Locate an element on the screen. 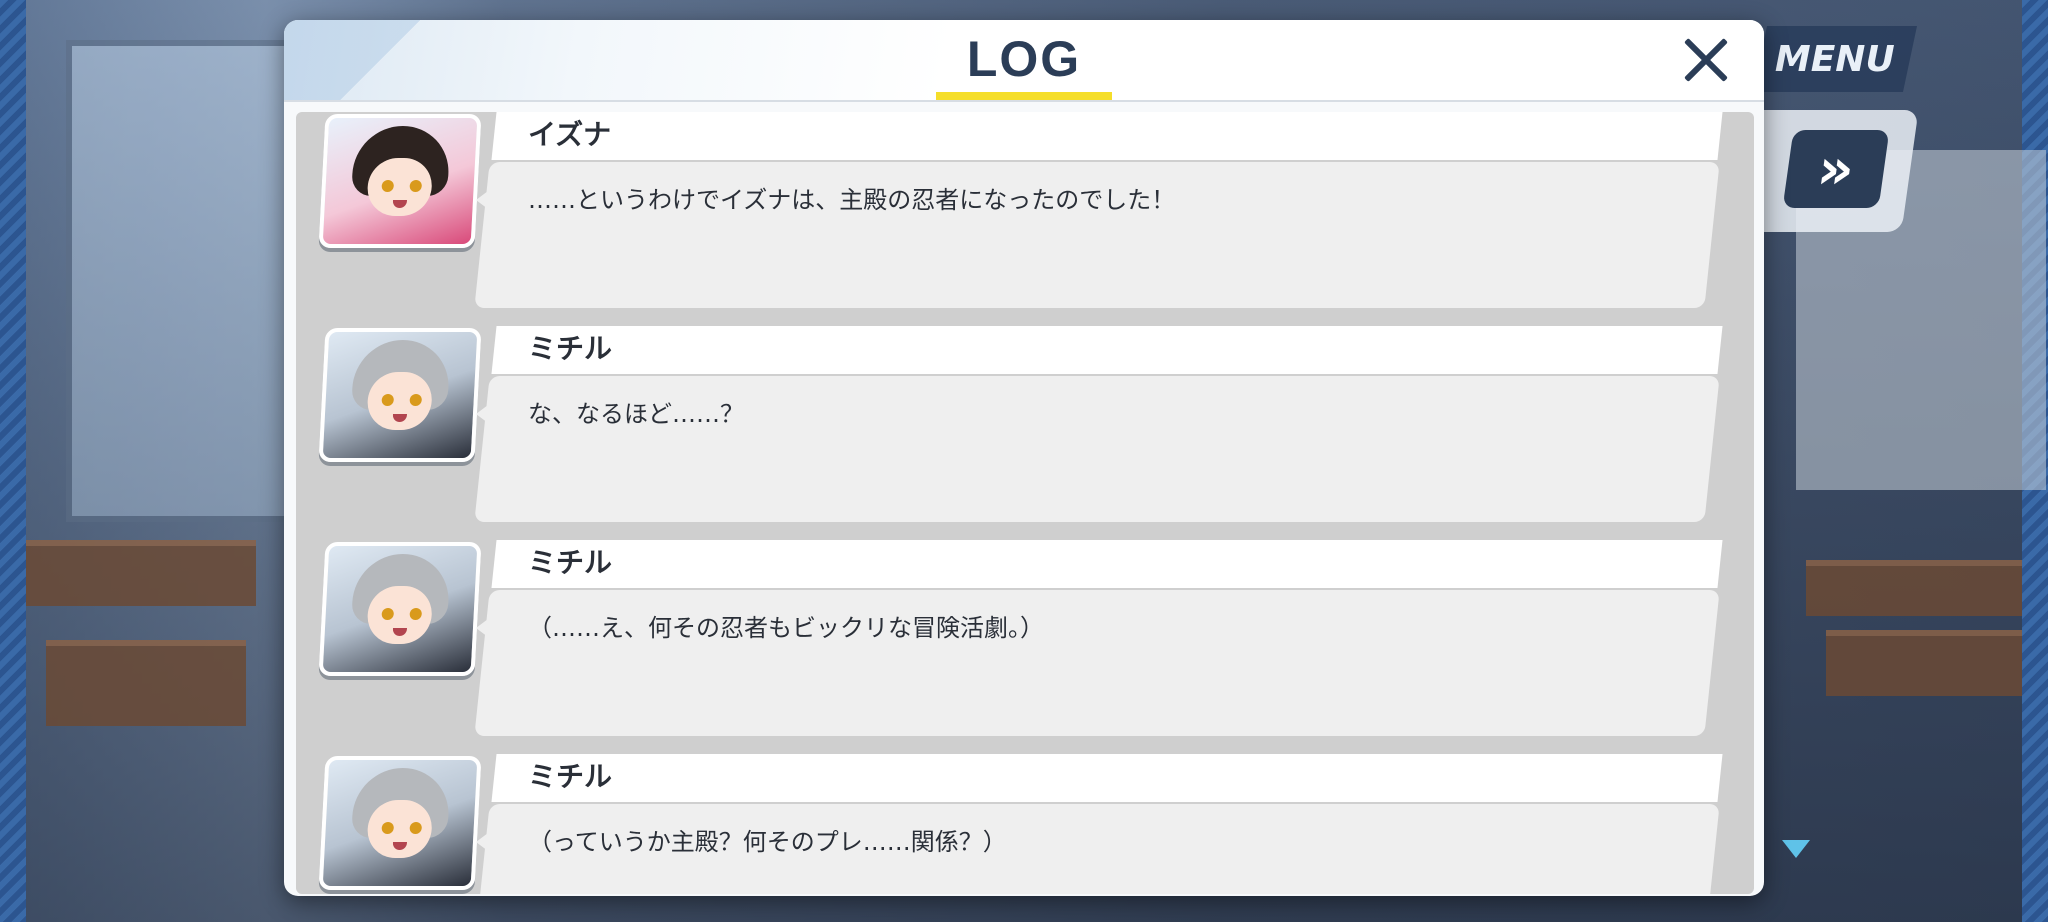 The height and width of the screenshot is (922, 2048). dialogue-text: （っていうか主殿？何そのプレ……関係？） is located at coordinates (767, 842).